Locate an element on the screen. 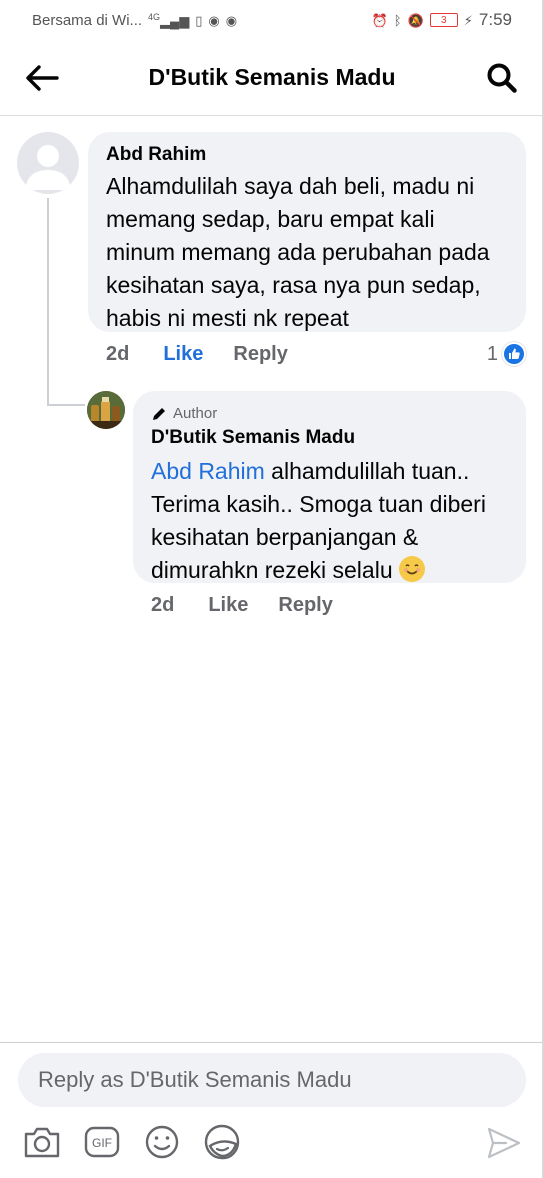 The width and height of the screenshot is (544, 1178). status-left: Bersama di Wi... 4G▂▄▆ ▯ ◉ ◉ is located at coordinates (134, 20).